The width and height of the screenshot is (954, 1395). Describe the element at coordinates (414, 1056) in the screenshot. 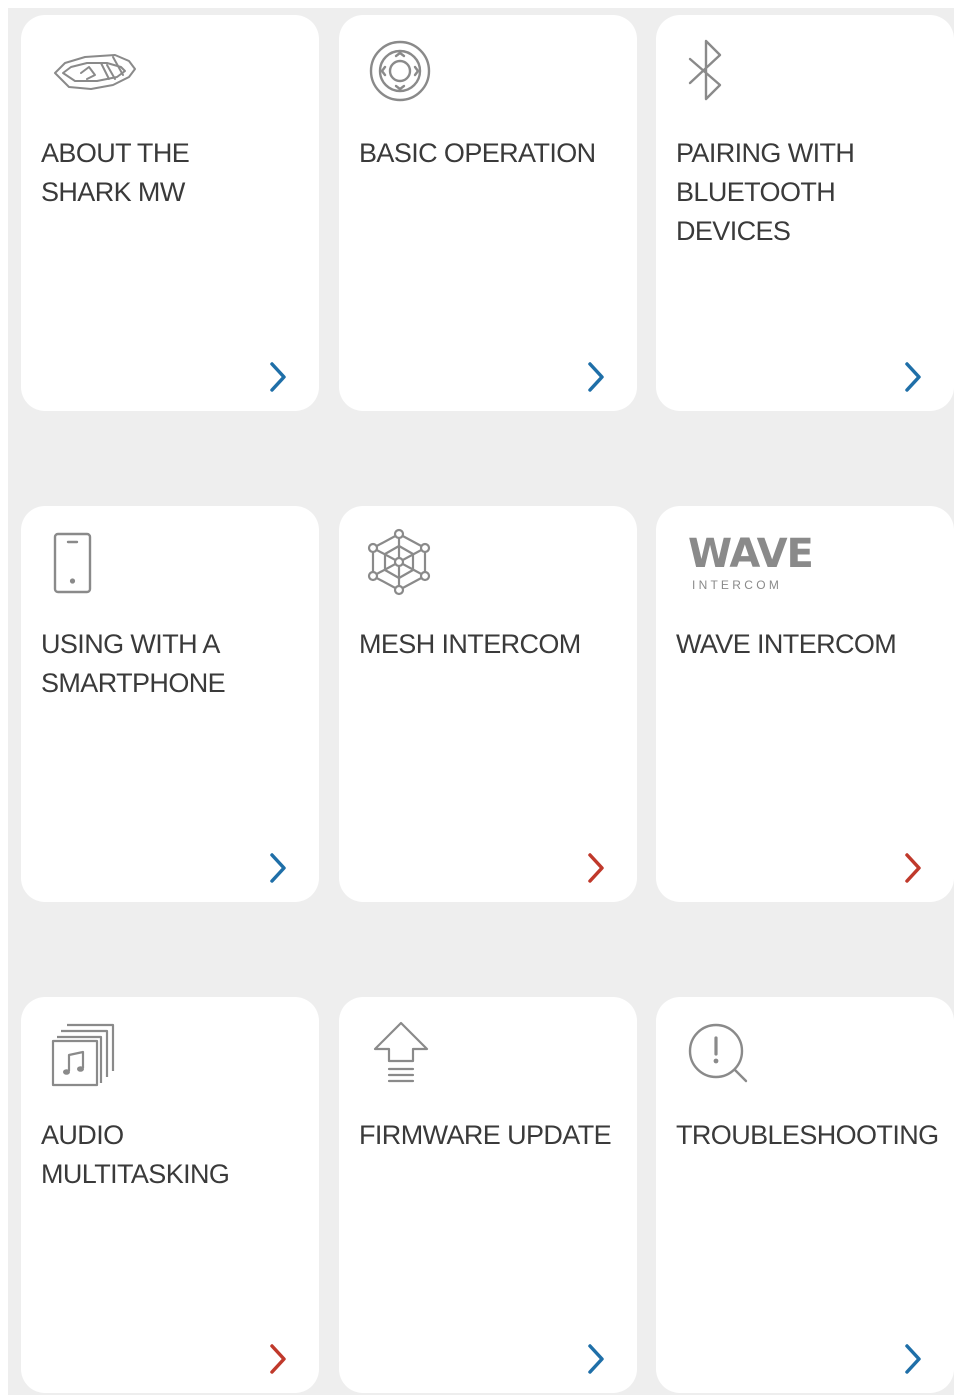

I see `upload-arrow-icon` at that location.